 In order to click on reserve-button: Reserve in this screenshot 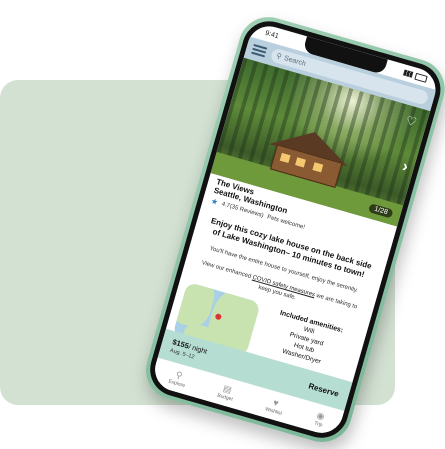, I will do `click(324, 389)`.